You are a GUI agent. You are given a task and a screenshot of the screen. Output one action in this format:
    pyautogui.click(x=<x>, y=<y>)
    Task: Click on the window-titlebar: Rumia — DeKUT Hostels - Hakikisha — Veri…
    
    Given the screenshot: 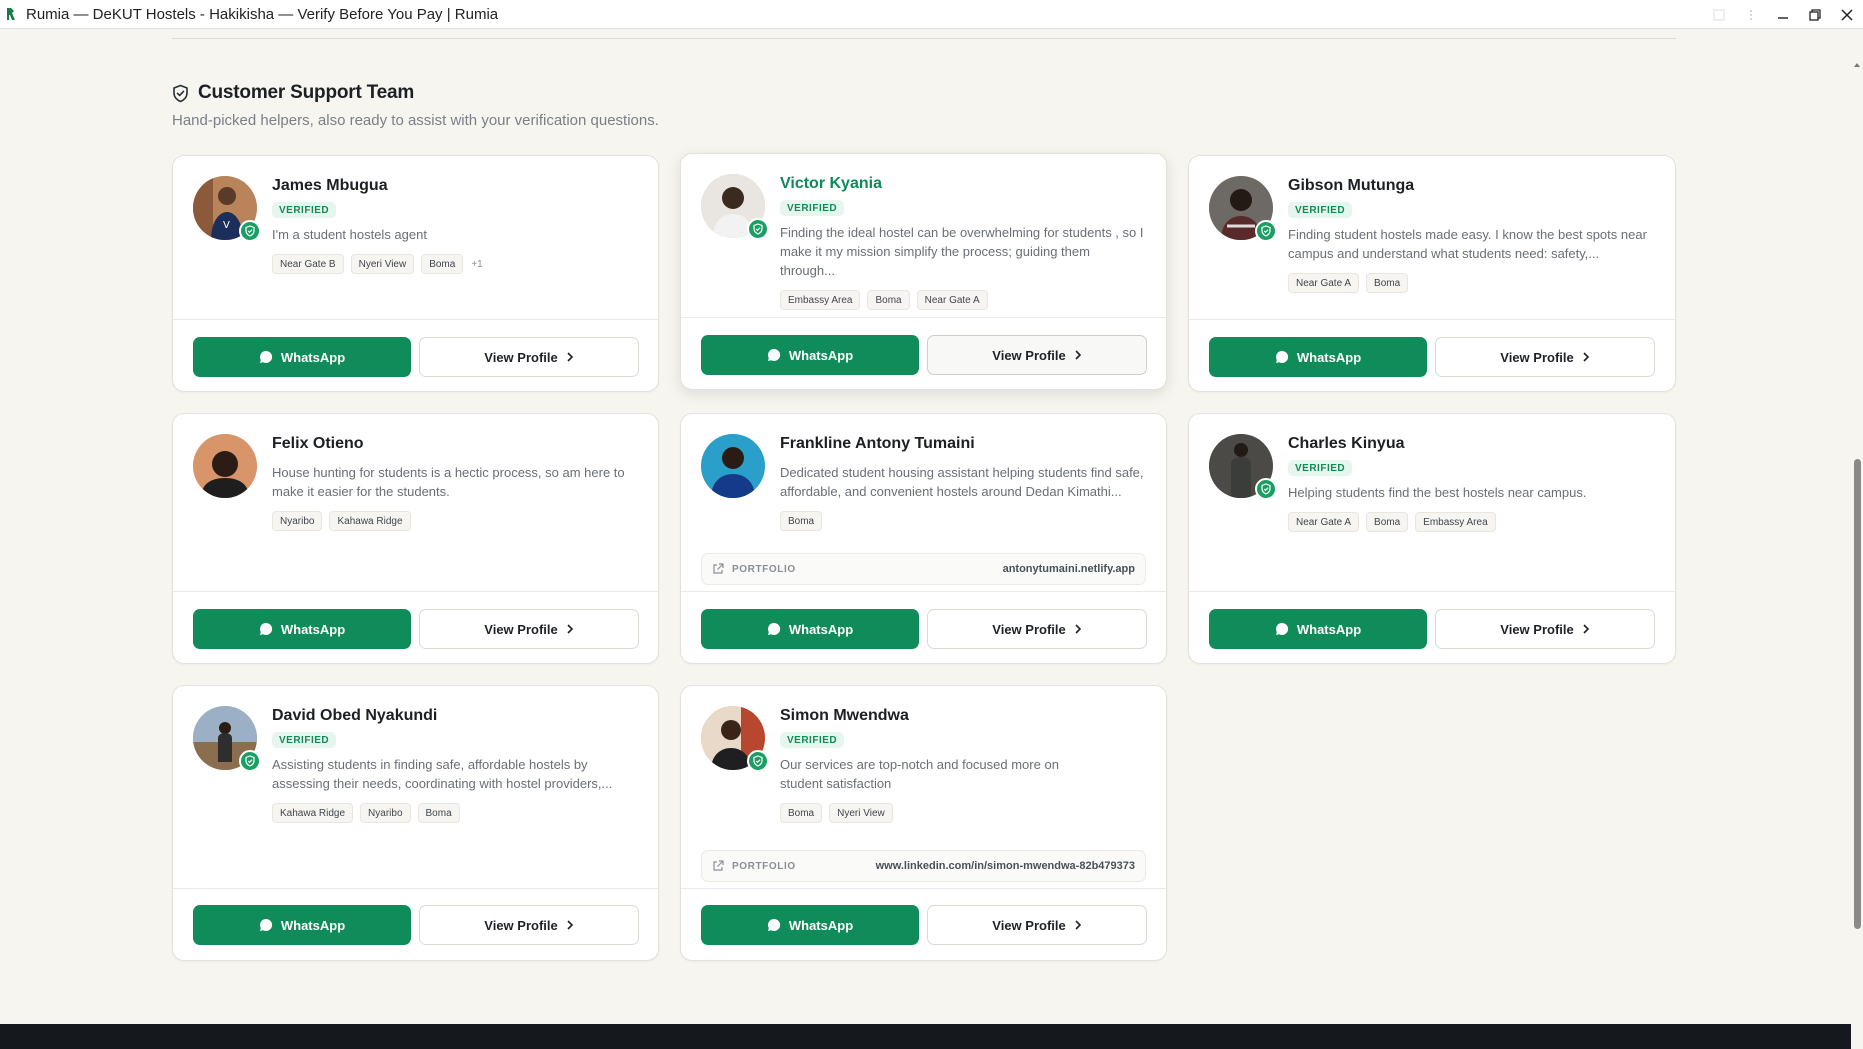 What is the action you would take?
    pyautogui.click(x=931, y=14)
    